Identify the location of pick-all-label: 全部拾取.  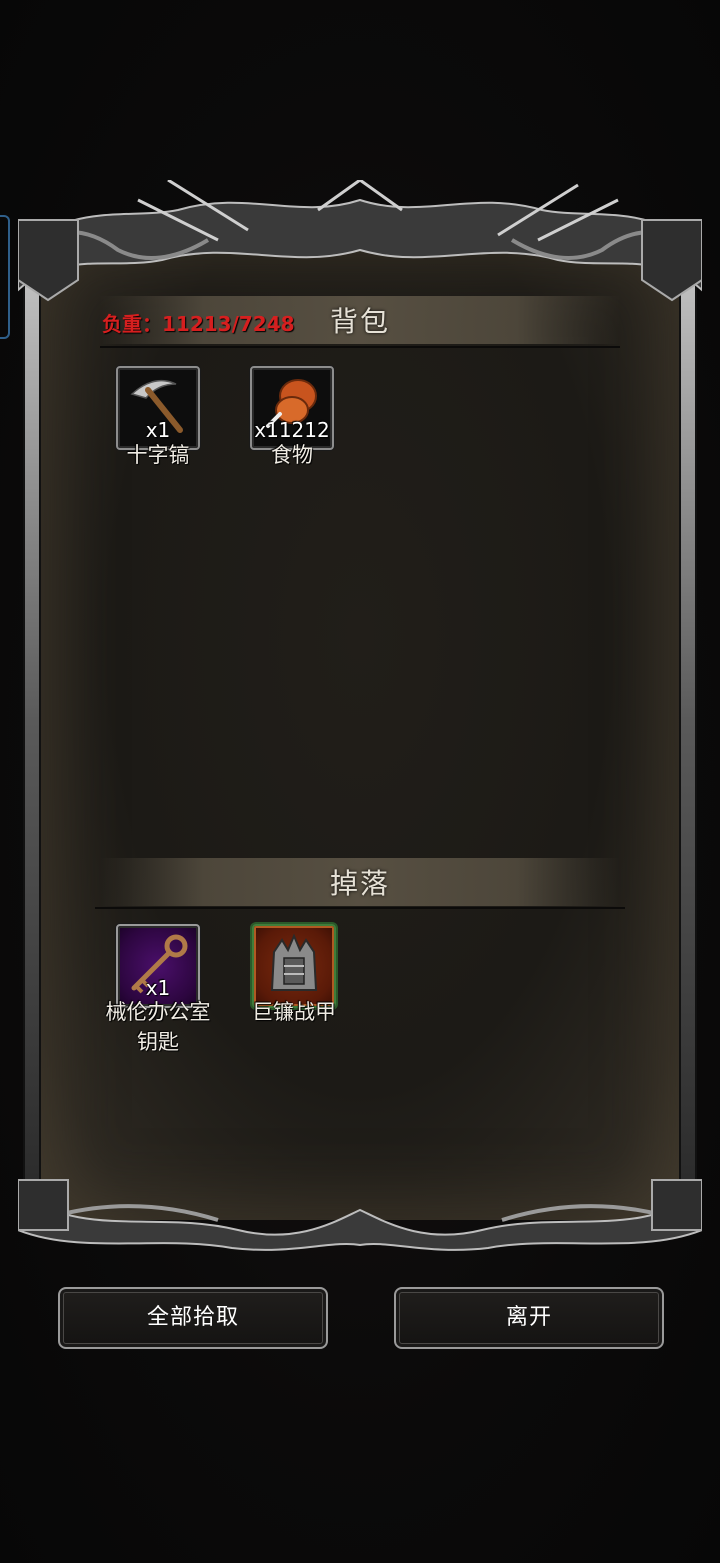
(192, 1317).